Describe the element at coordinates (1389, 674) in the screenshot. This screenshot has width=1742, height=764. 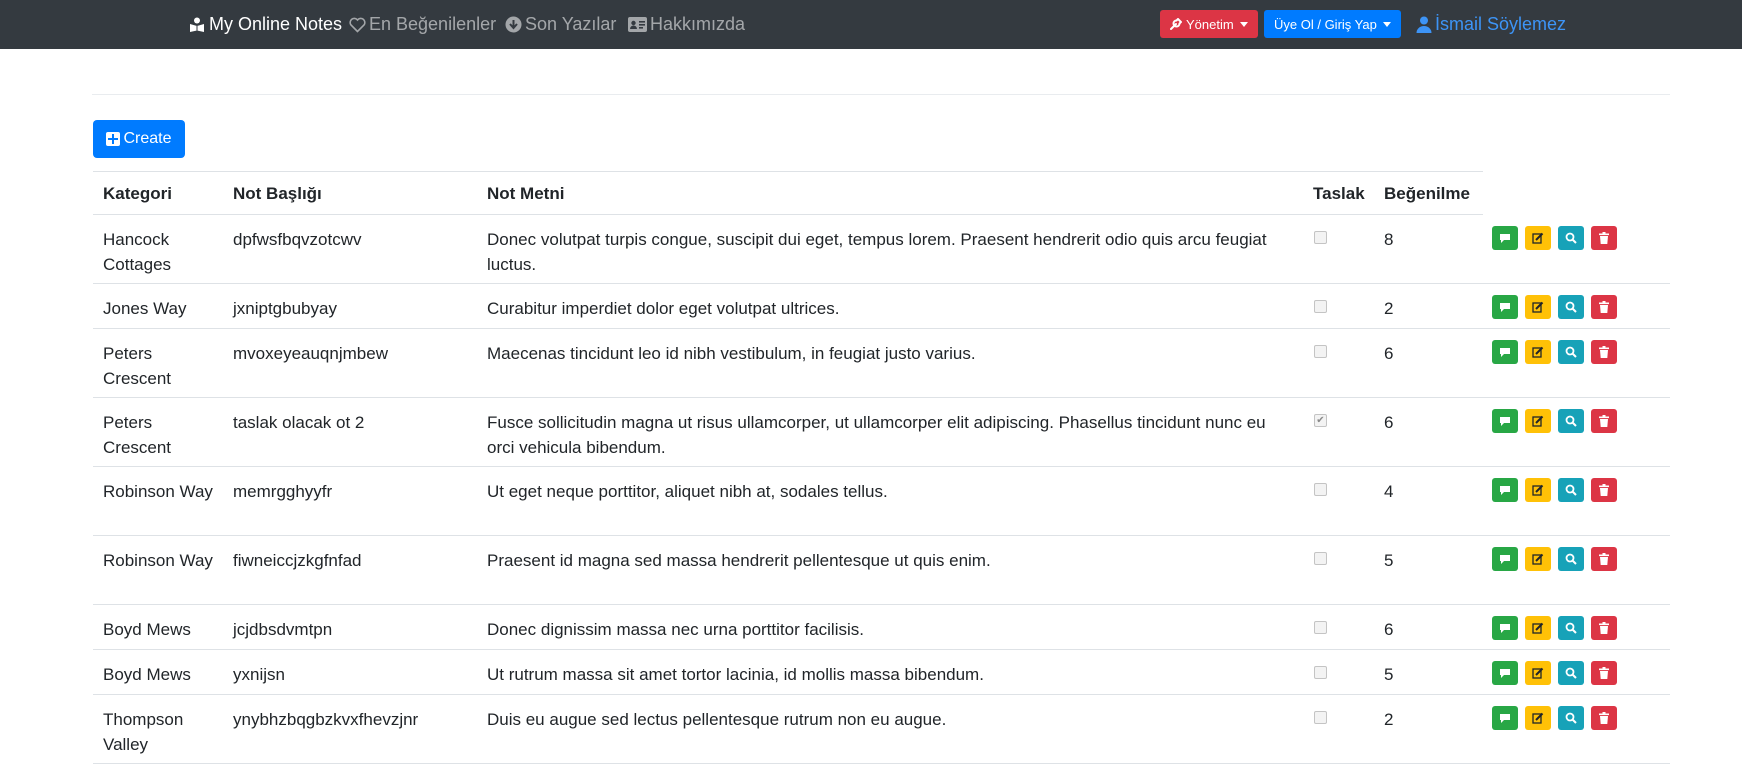
I see `cell-likes: 5` at that location.